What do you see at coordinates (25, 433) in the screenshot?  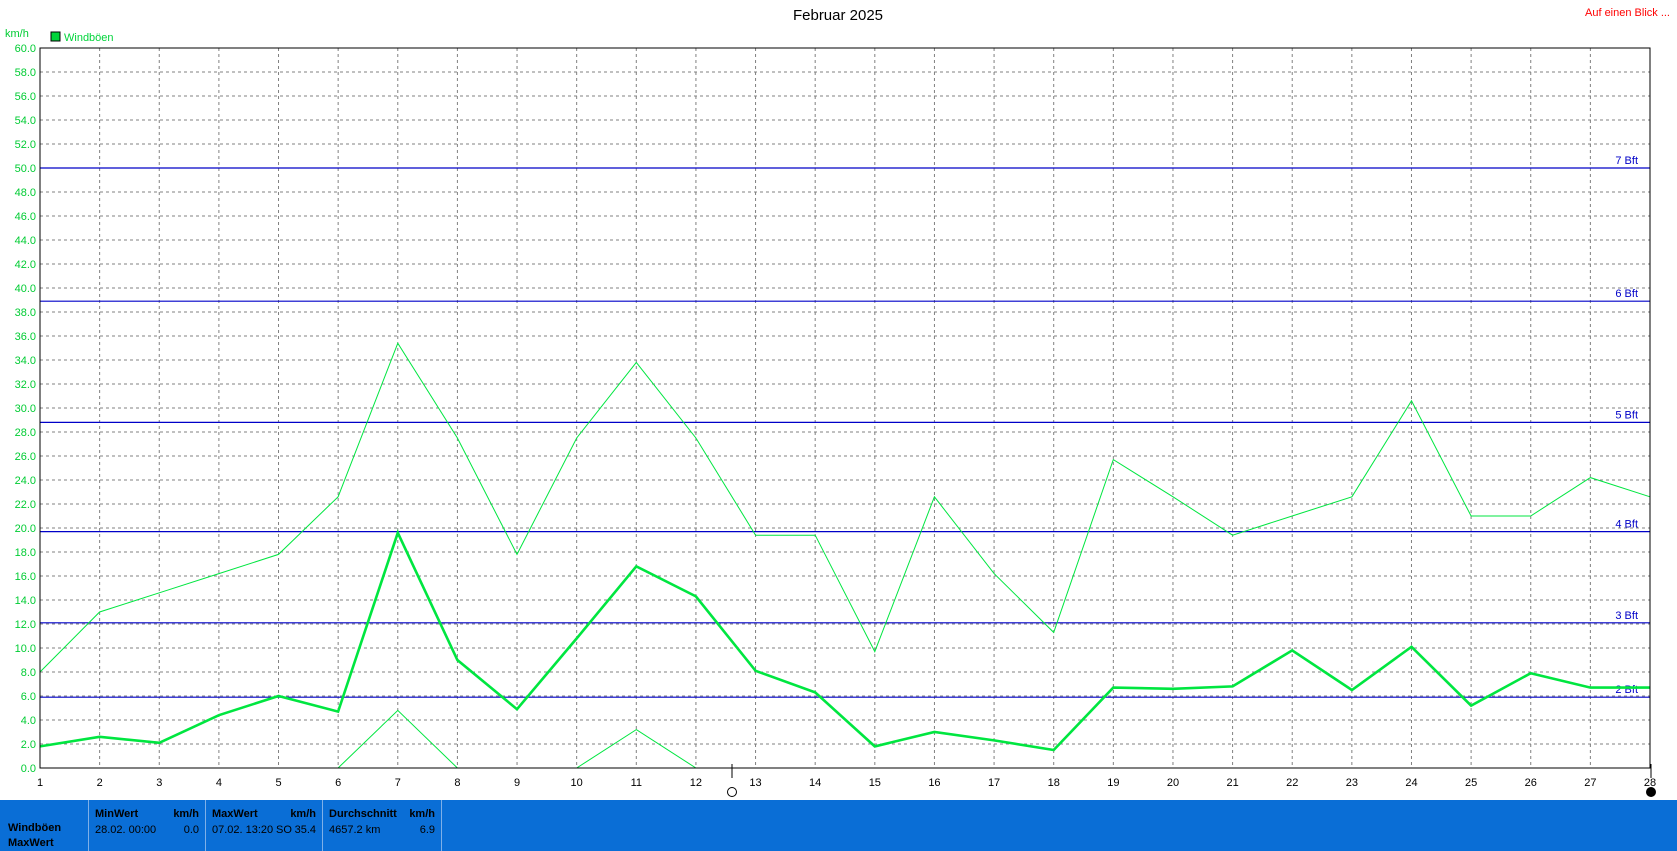 I see `y-tick-label: 28.0` at bounding box center [25, 433].